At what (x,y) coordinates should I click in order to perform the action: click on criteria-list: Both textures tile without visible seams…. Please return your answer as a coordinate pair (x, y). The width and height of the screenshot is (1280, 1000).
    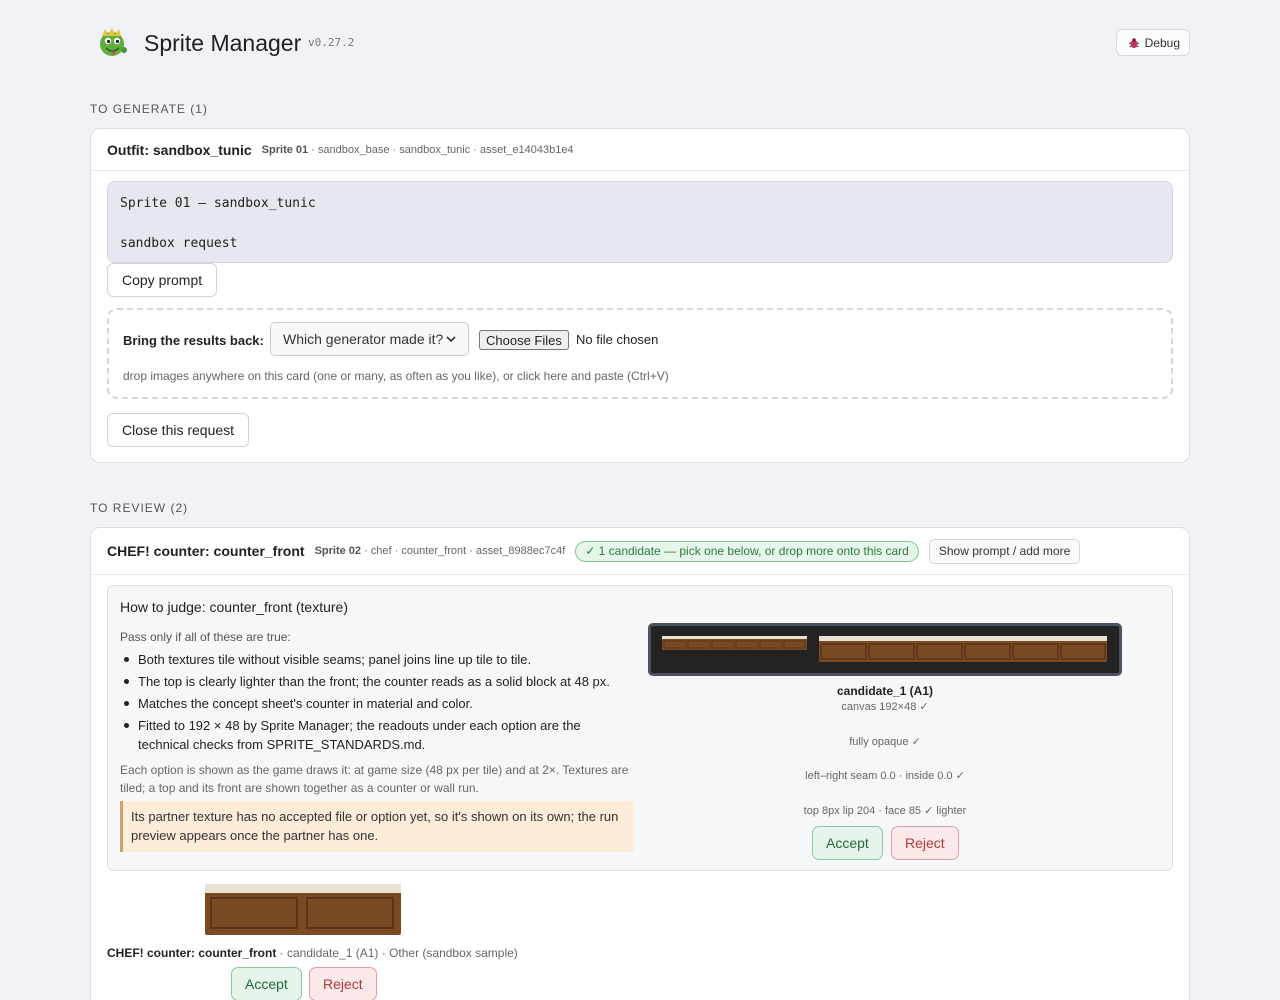
    Looking at the image, I should click on (377, 703).